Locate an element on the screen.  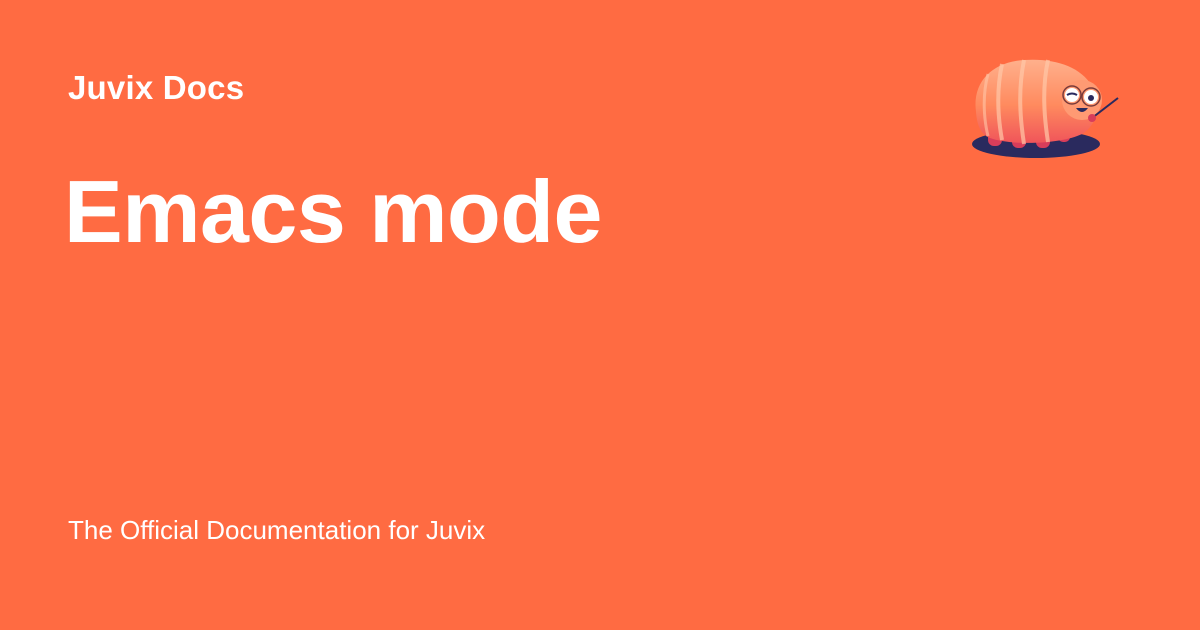
juvix-tardigrade-mascot-icon is located at coordinates (1045, 108).